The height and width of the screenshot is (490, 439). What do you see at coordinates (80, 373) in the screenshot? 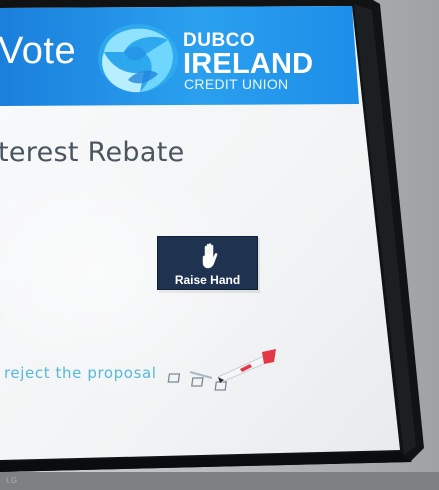
I see `reject-proposal-text: reject the proposal` at bounding box center [80, 373].